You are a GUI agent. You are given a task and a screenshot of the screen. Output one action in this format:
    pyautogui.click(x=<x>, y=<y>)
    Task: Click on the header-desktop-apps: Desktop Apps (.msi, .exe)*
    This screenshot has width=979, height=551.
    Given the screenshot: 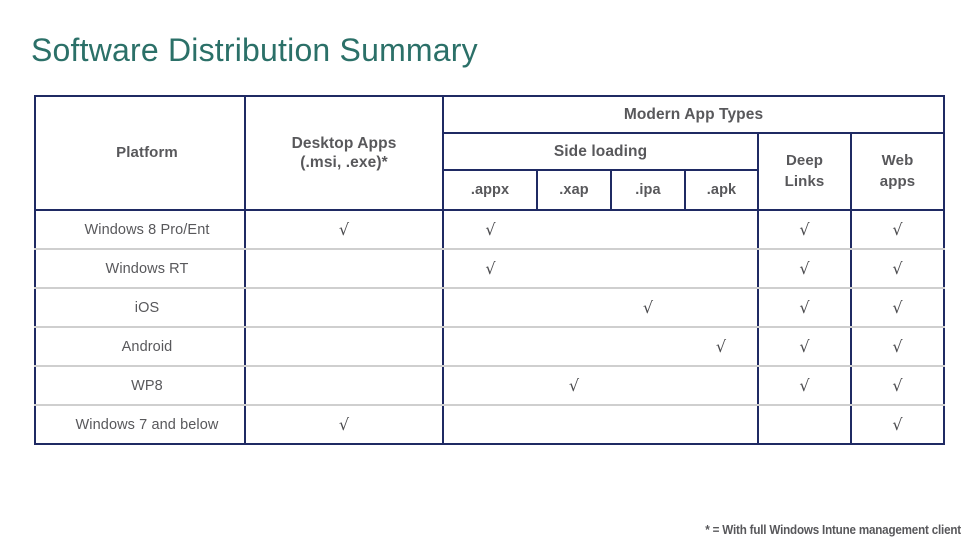 What is the action you would take?
    pyautogui.click(x=344, y=153)
    